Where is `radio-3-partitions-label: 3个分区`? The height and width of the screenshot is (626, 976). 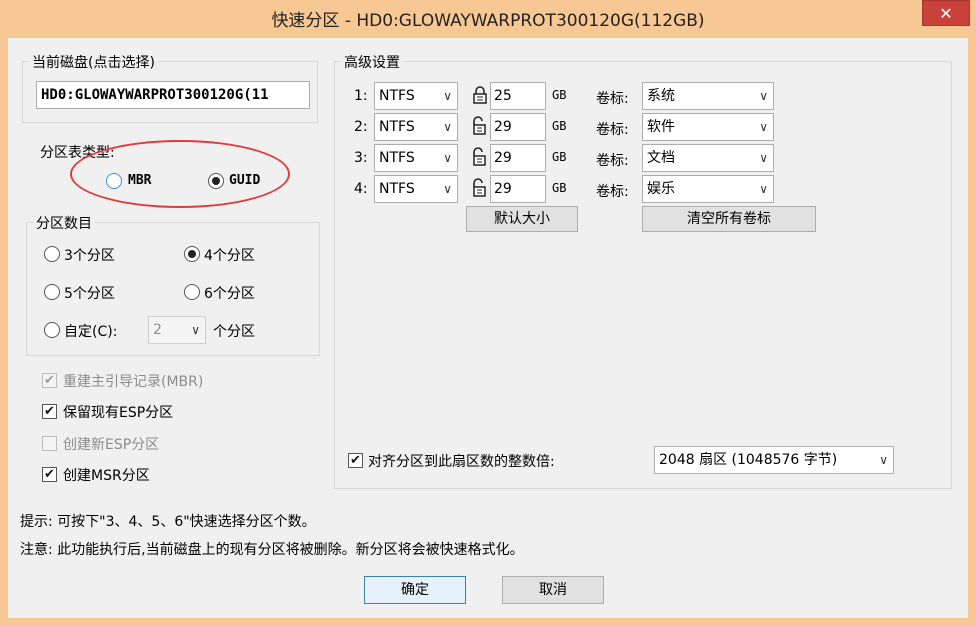
radio-3-partitions-label: 3个分区 is located at coordinates (89, 256).